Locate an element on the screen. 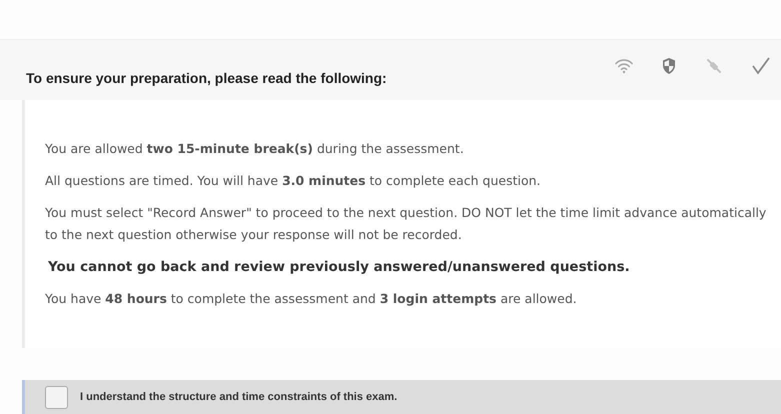 The height and width of the screenshot is (414, 781). notice-text: You cannot go back and review previously answered/unanswered questions. is located at coordinates (339, 267).